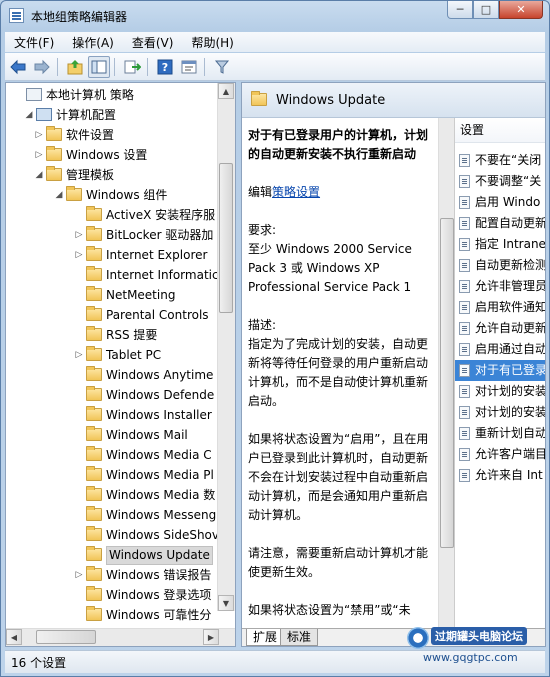  I want to click on scroll-left-icon: ◀, so click(14, 637).